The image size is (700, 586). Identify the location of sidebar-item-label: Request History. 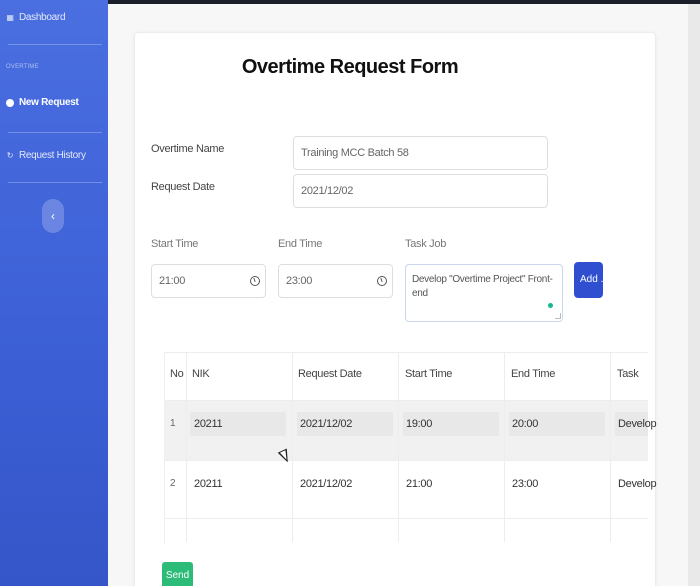
(52, 155).